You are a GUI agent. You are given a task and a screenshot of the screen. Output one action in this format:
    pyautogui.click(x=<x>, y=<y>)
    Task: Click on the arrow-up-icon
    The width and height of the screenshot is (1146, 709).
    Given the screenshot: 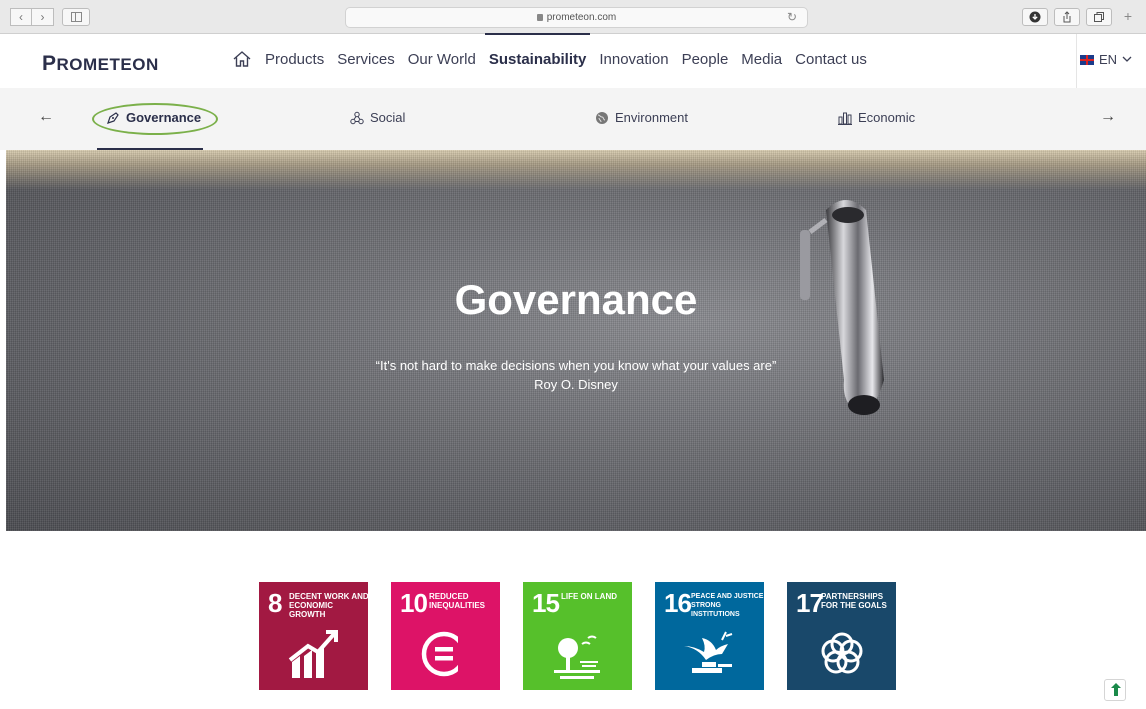 What is the action you would take?
    pyautogui.click(x=1116, y=689)
    